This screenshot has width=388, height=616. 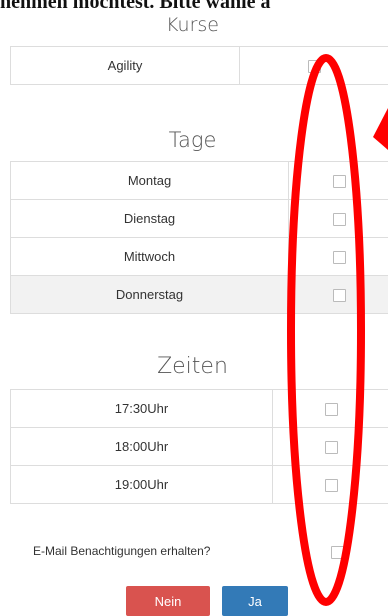 I want to click on kurse-row-label: Agility, so click(x=125, y=66).